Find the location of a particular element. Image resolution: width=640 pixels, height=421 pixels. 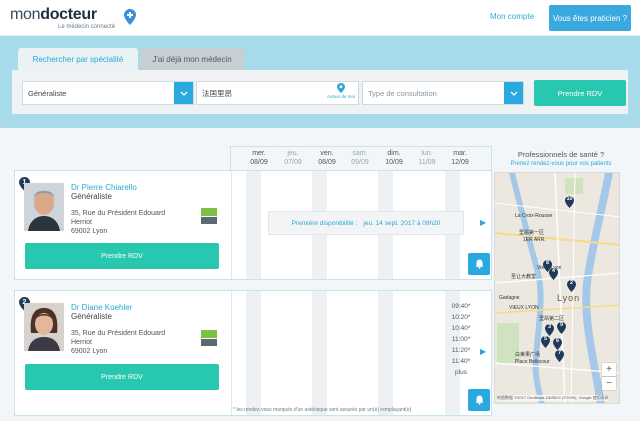

consultation-type-placeholder: Type de consultation is located at coordinates (402, 93).